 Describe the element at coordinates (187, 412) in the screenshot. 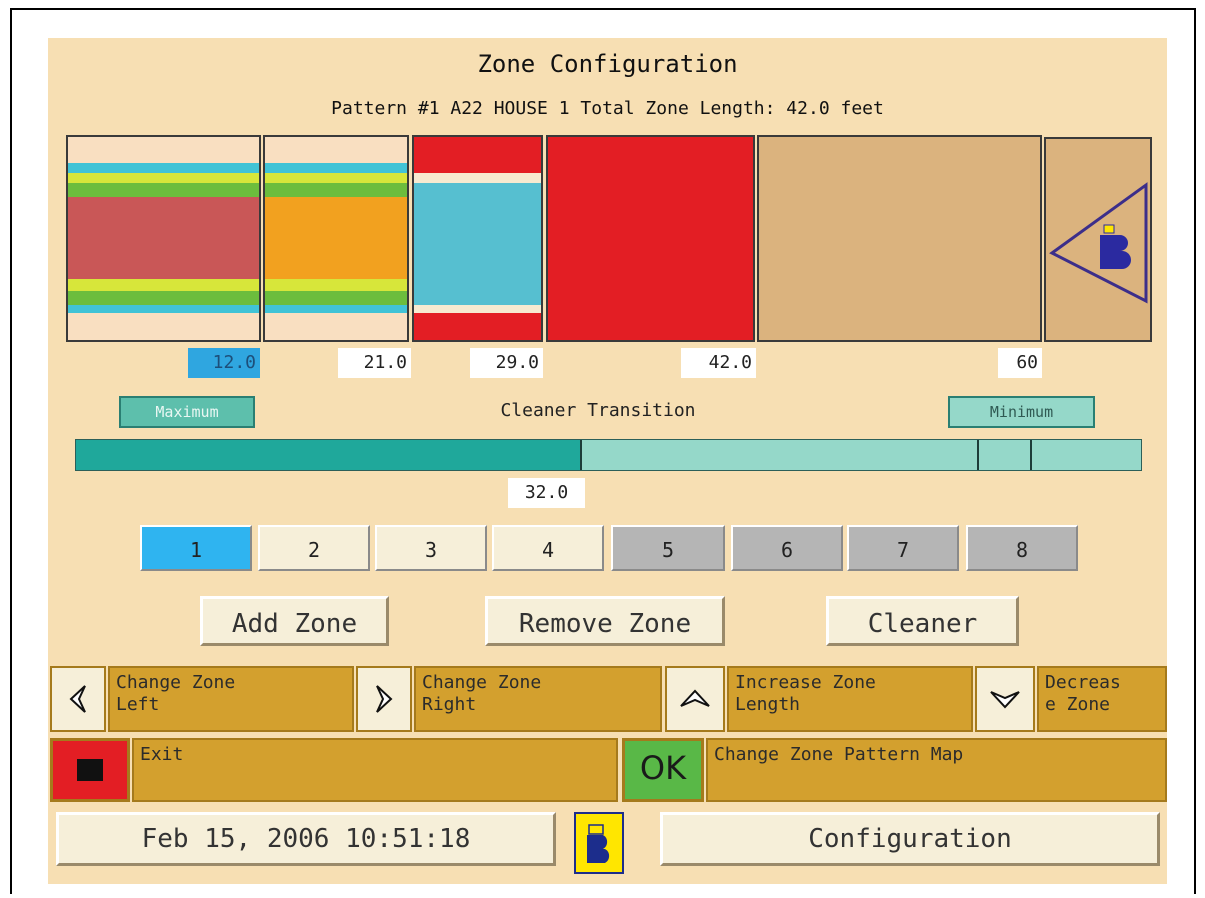

I see `maximum-label: Maximum` at that location.